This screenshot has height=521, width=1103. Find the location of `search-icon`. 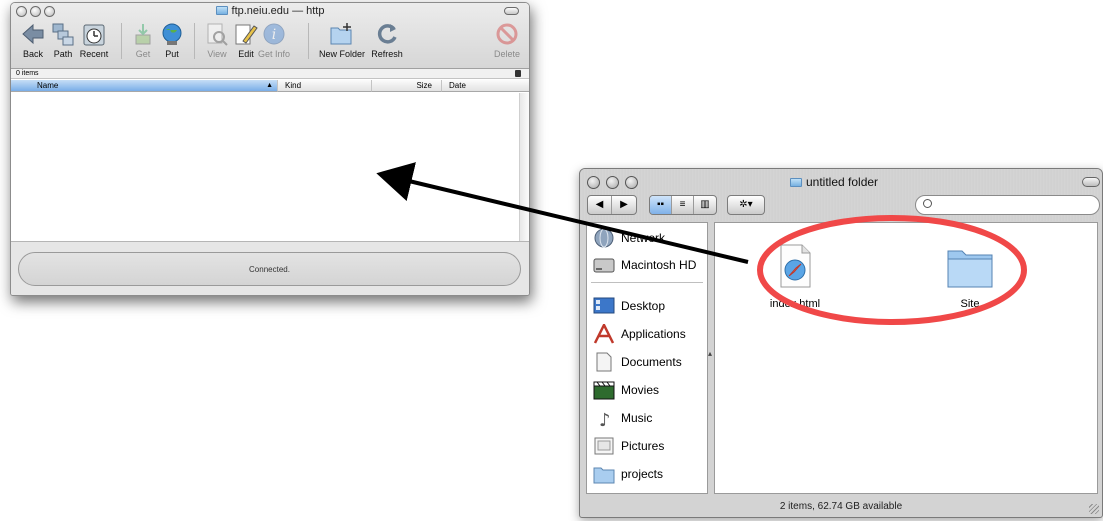

search-icon is located at coordinates (927, 203).